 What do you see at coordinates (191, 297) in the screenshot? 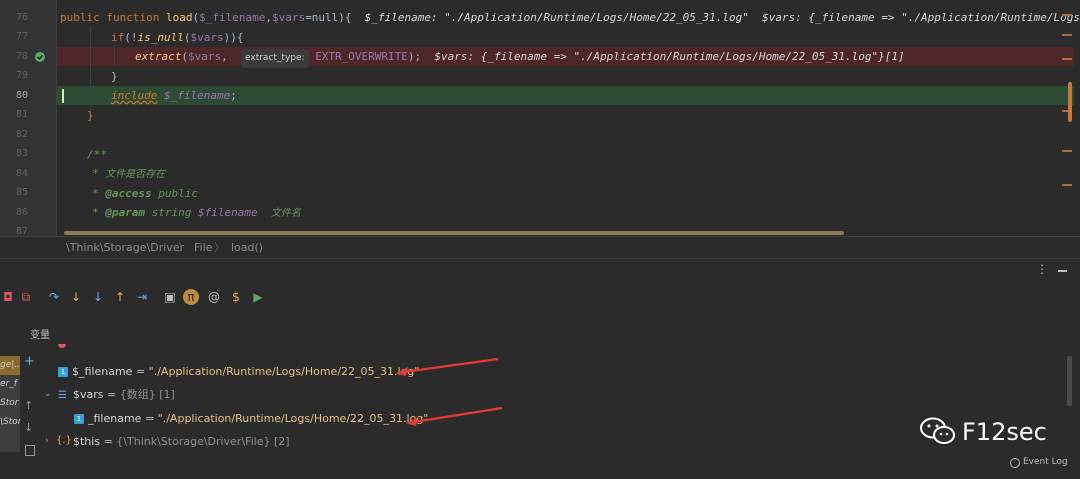
I see `trace-icon: π` at bounding box center [191, 297].